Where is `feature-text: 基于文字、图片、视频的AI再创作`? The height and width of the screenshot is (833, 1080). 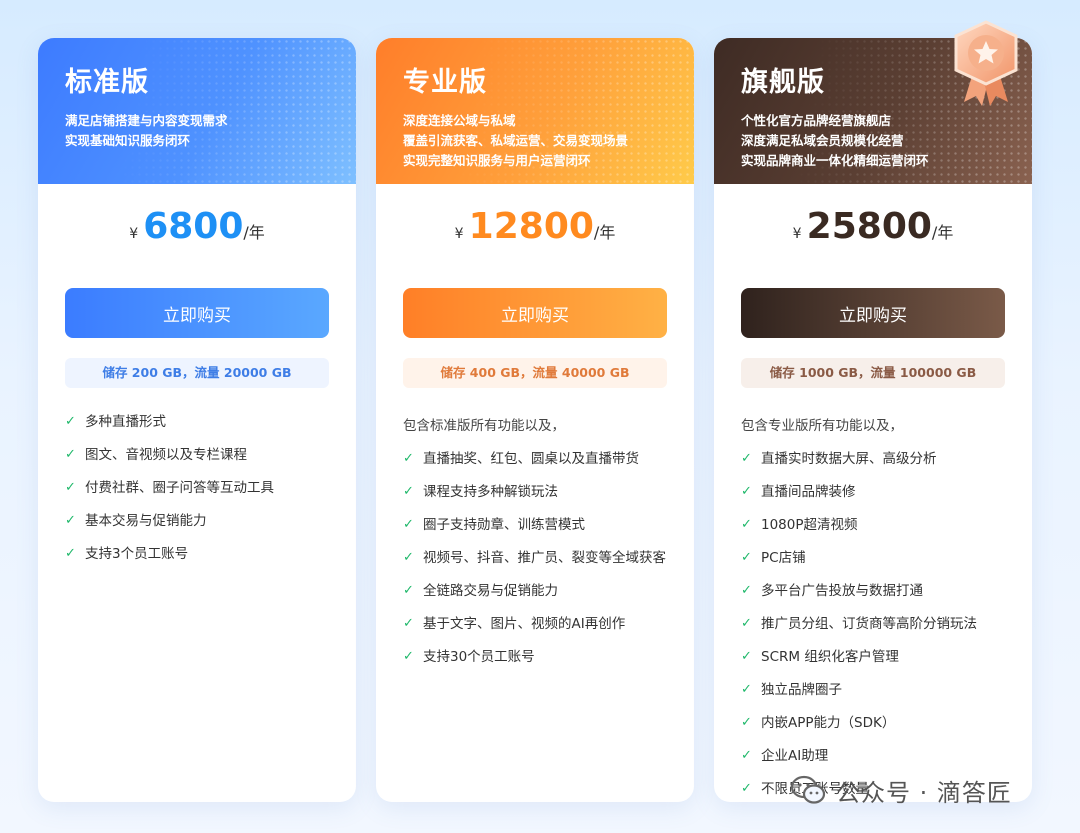 feature-text: 基于文字、图片、视频的AI再创作 is located at coordinates (524, 624).